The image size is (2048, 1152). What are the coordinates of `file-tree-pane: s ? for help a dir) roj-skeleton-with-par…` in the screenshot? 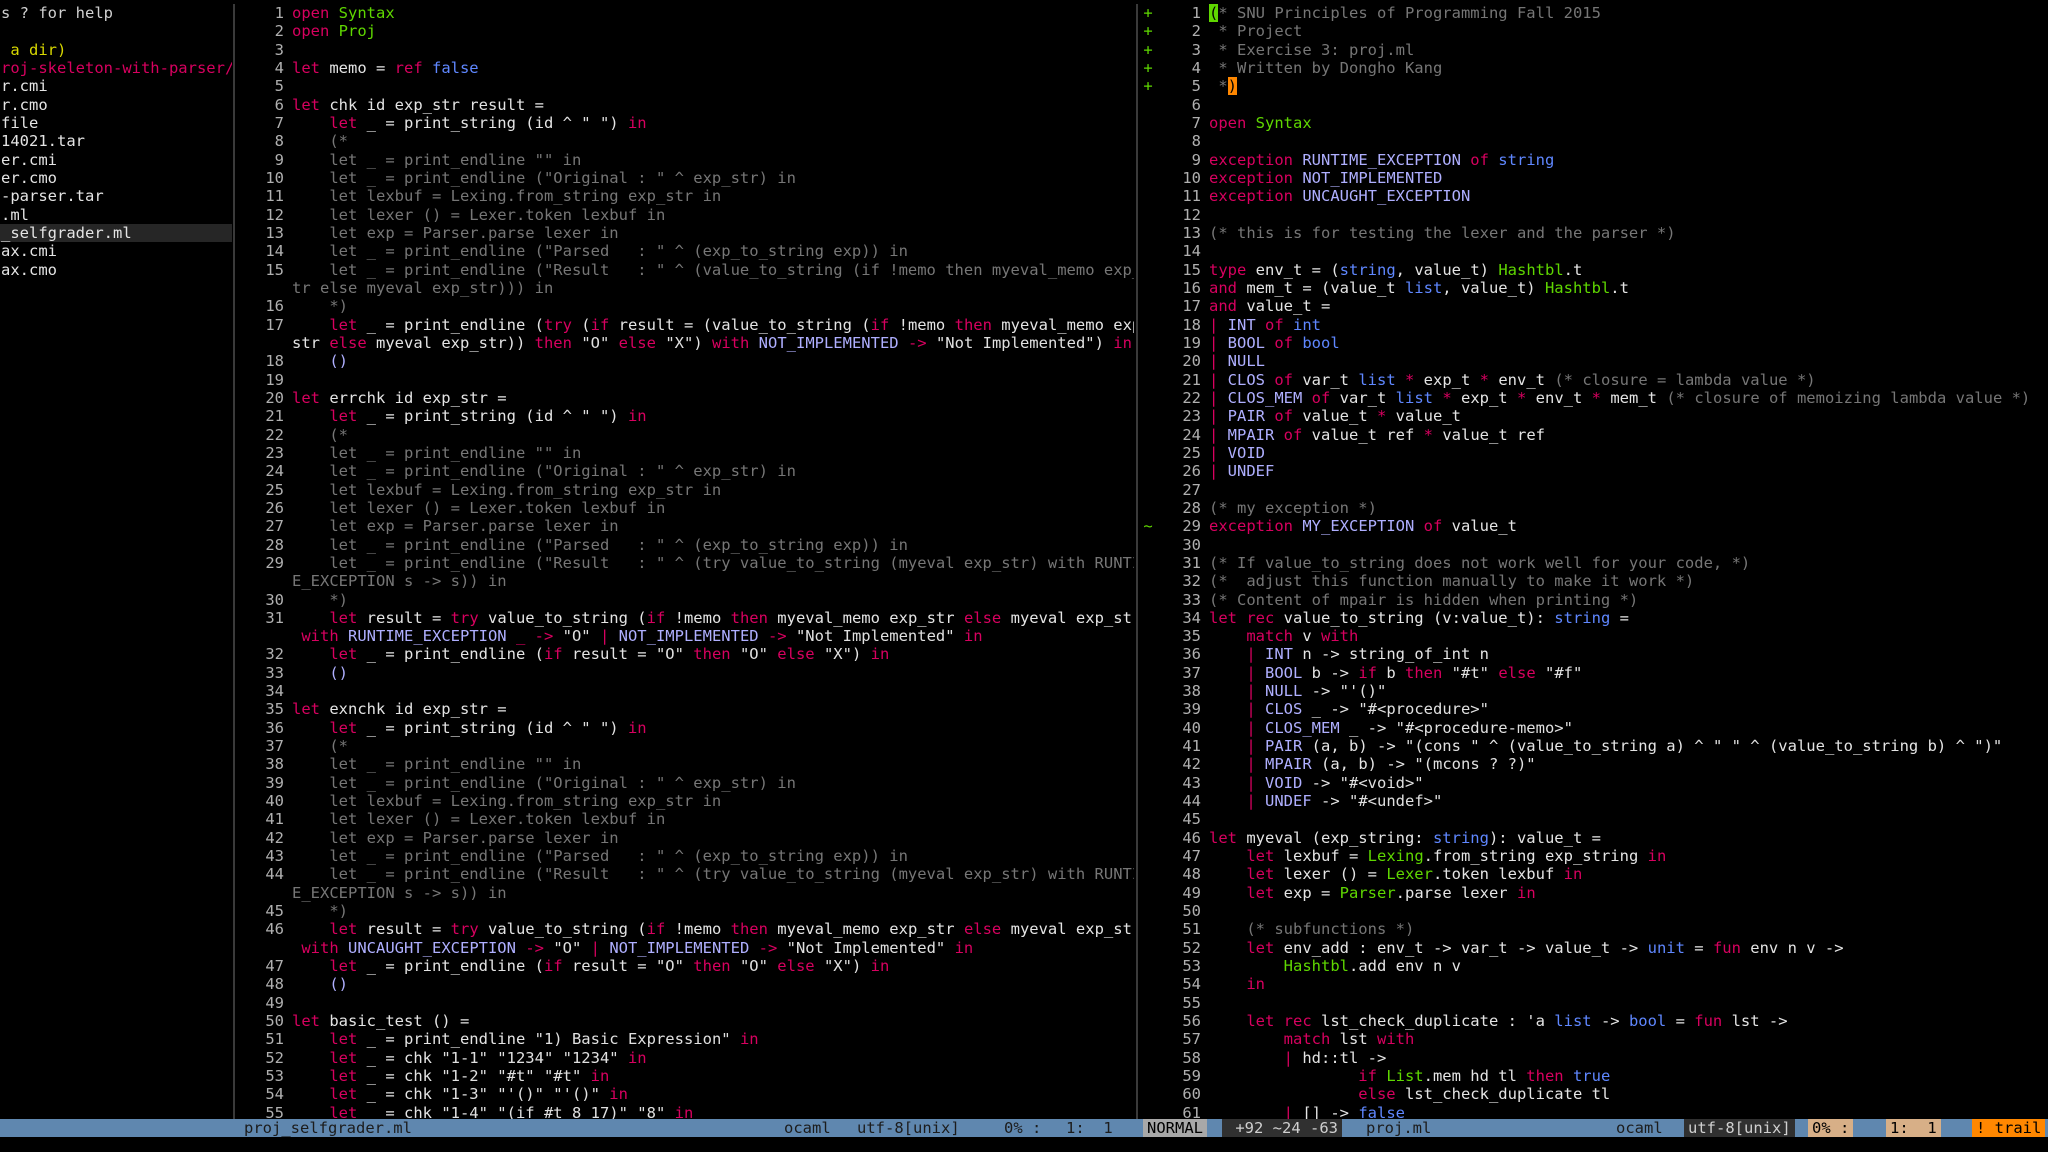 It's located at (116, 561).